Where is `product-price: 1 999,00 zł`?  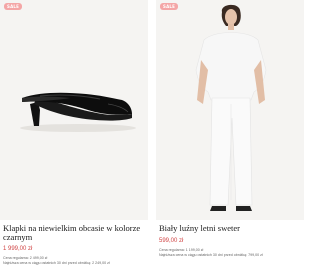
product-price: 1 999,00 zł is located at coordinates (18, 249).